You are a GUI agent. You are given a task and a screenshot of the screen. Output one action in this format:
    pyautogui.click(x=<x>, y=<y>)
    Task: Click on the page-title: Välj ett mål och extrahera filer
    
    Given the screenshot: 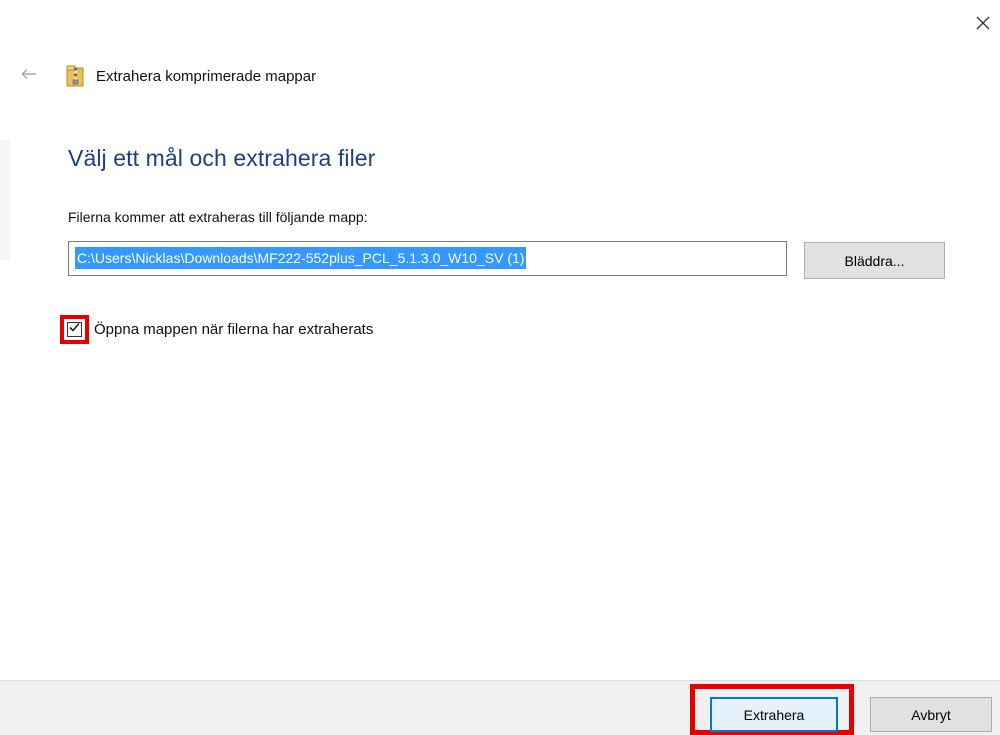 What is the action you would take?
    pyautogui.click(x=222, y=158)
    